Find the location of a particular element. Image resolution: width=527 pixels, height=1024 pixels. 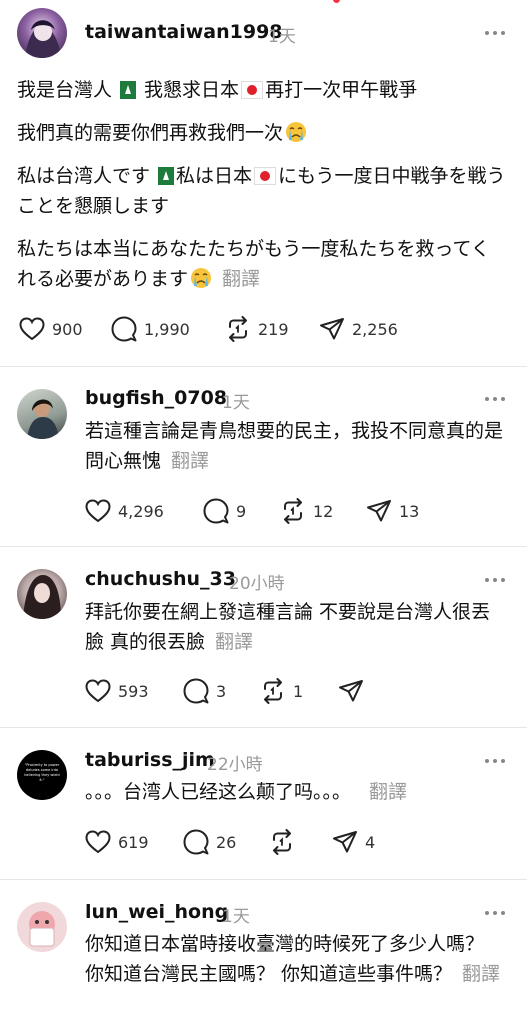

like-count: 593 is located at coordinates (133, 691).